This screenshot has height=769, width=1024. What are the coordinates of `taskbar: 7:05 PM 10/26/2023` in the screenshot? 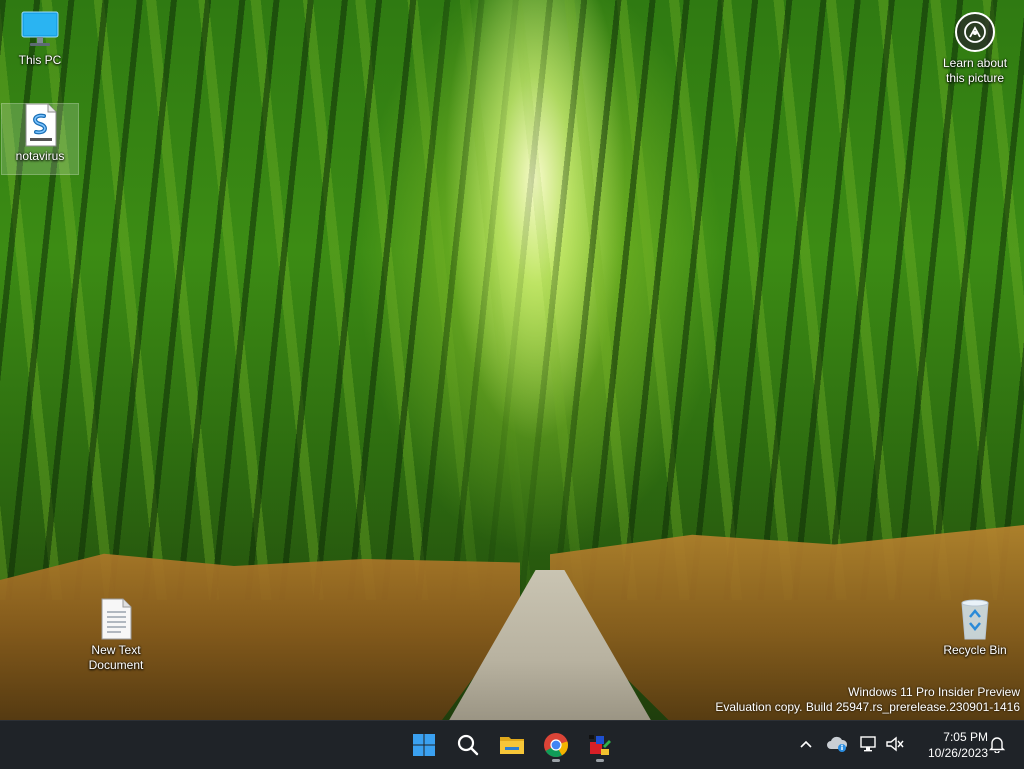 It's located at (512, 744).